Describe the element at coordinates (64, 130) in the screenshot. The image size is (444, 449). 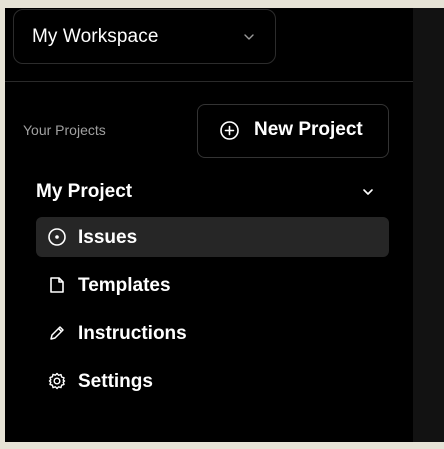
I see `your-projects-heading: Your Projects` at that location.